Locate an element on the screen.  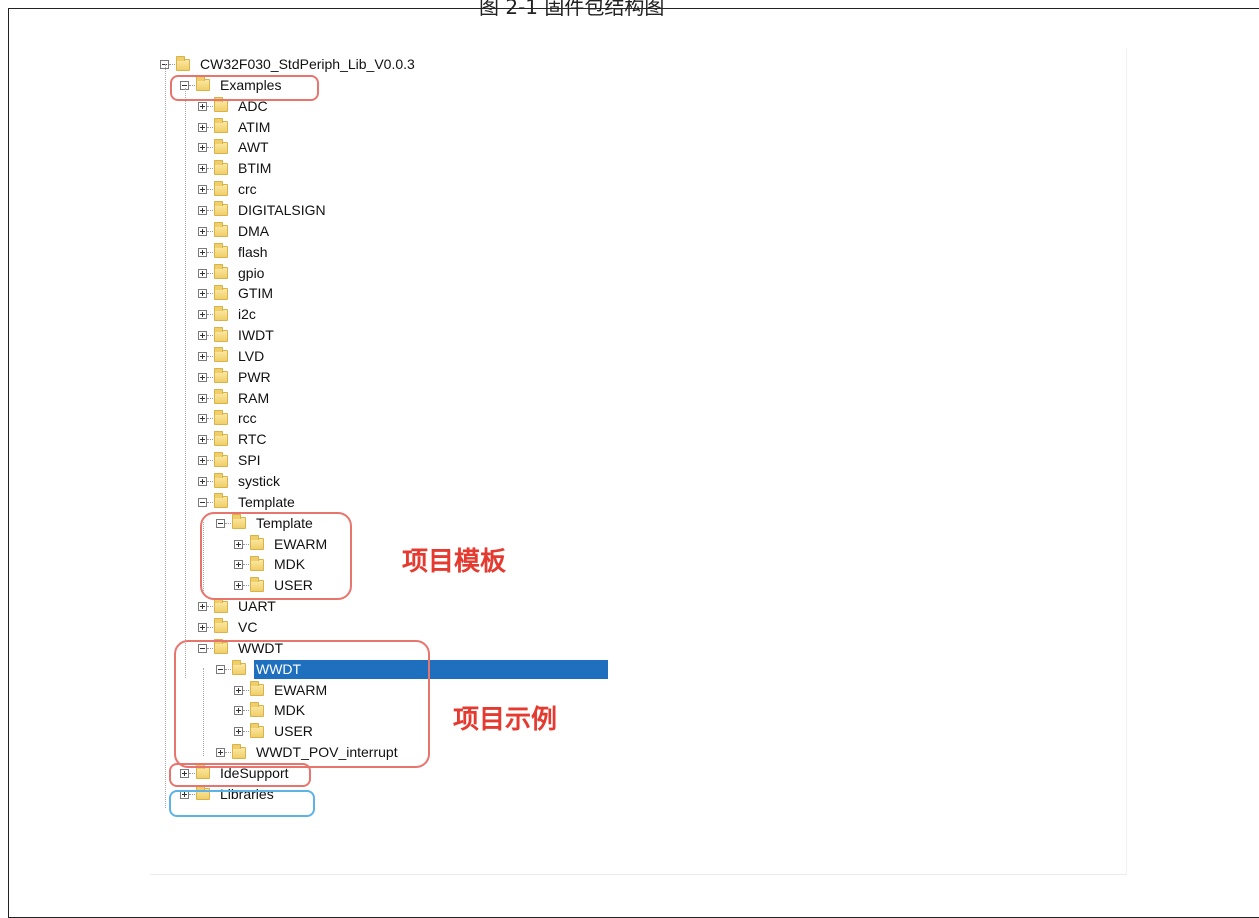
tree-item-label: Template is located at coordinates (266, 501).